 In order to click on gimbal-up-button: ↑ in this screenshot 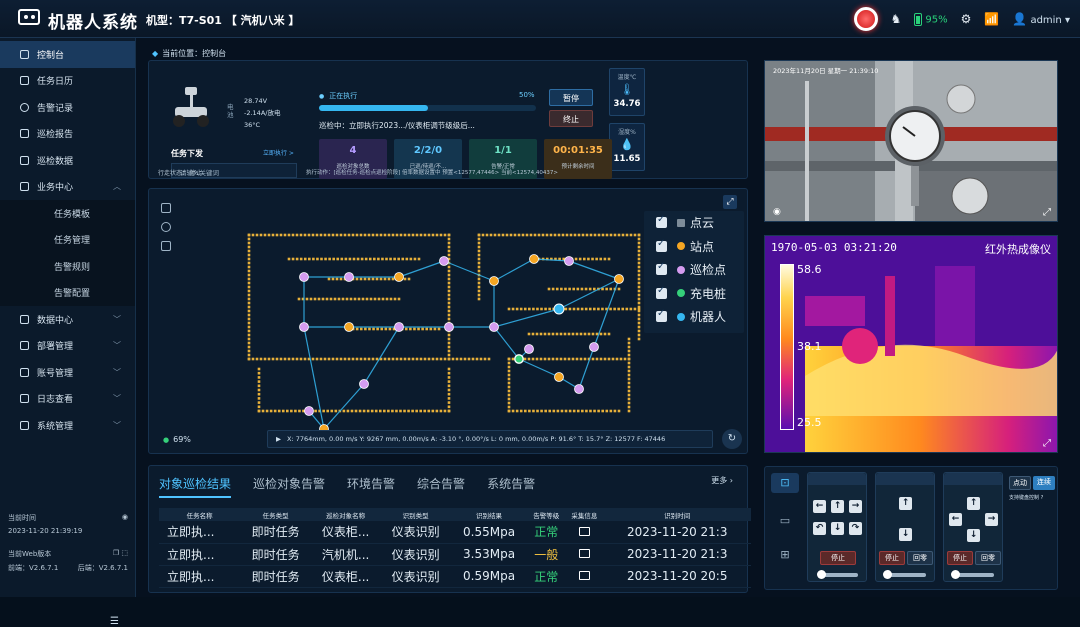, I will do `click(973, 503)`.